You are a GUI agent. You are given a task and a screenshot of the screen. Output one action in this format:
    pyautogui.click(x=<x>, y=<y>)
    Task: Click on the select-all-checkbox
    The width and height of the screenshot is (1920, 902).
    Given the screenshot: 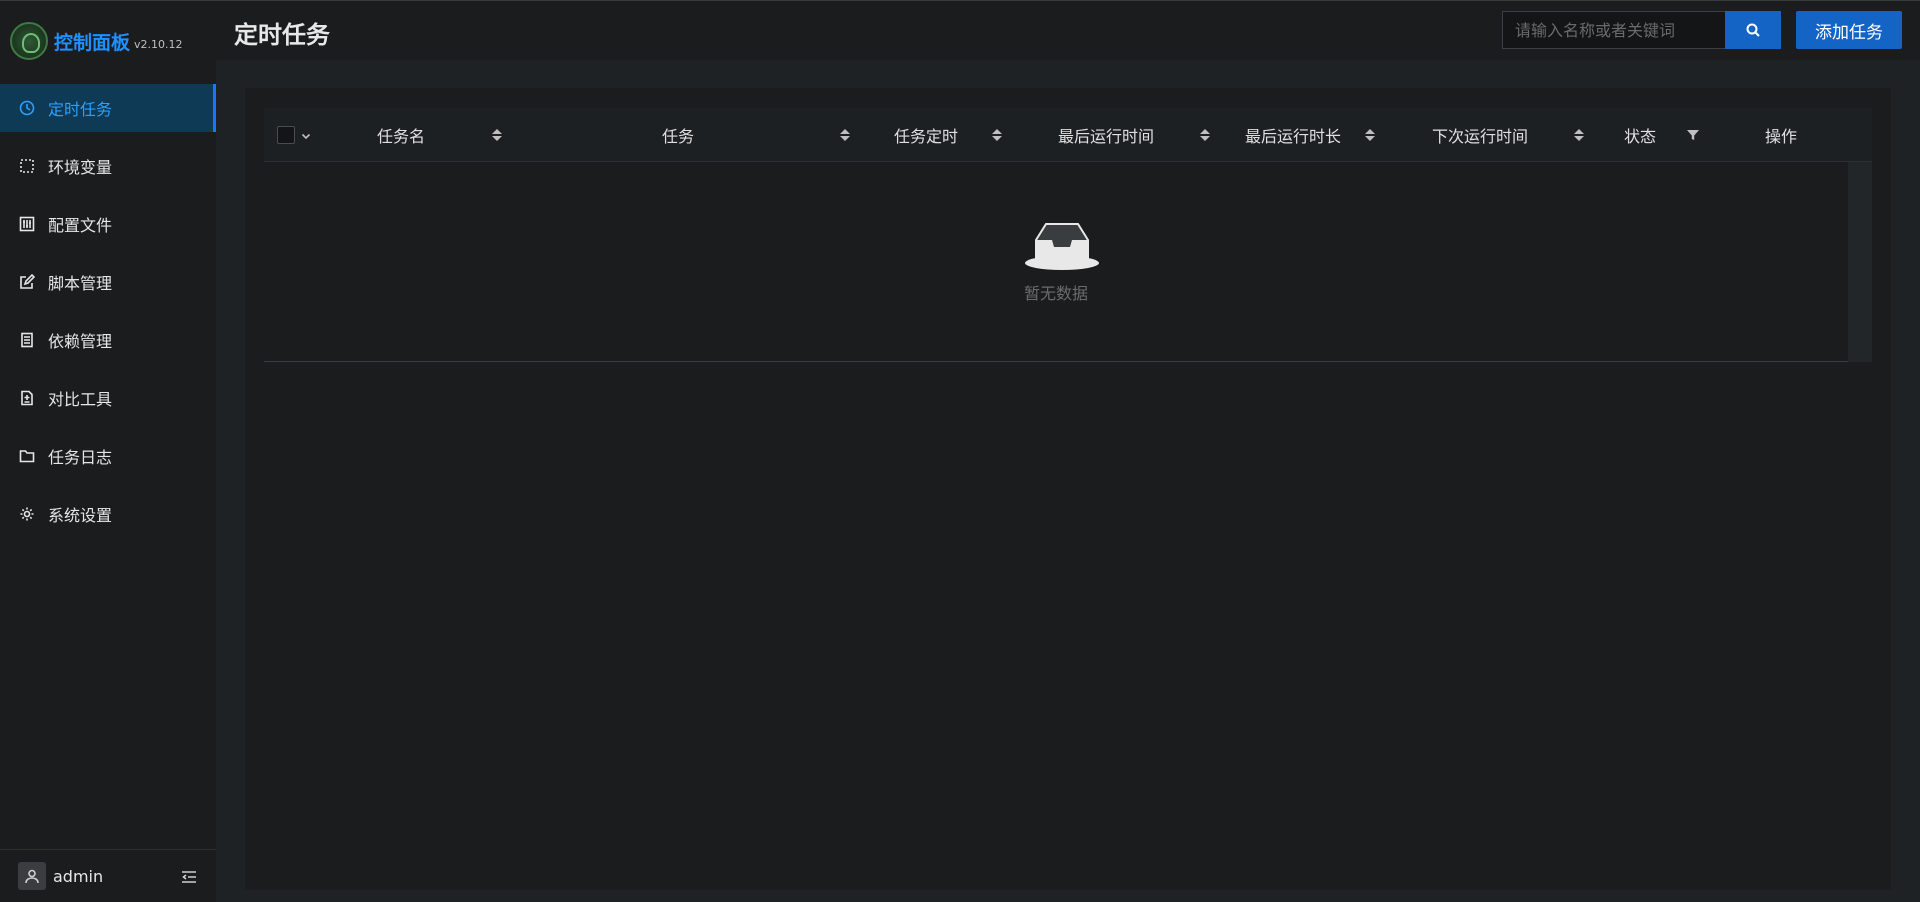 What is the action you would take?
    pyautogui.click(x=286, y=135)
    